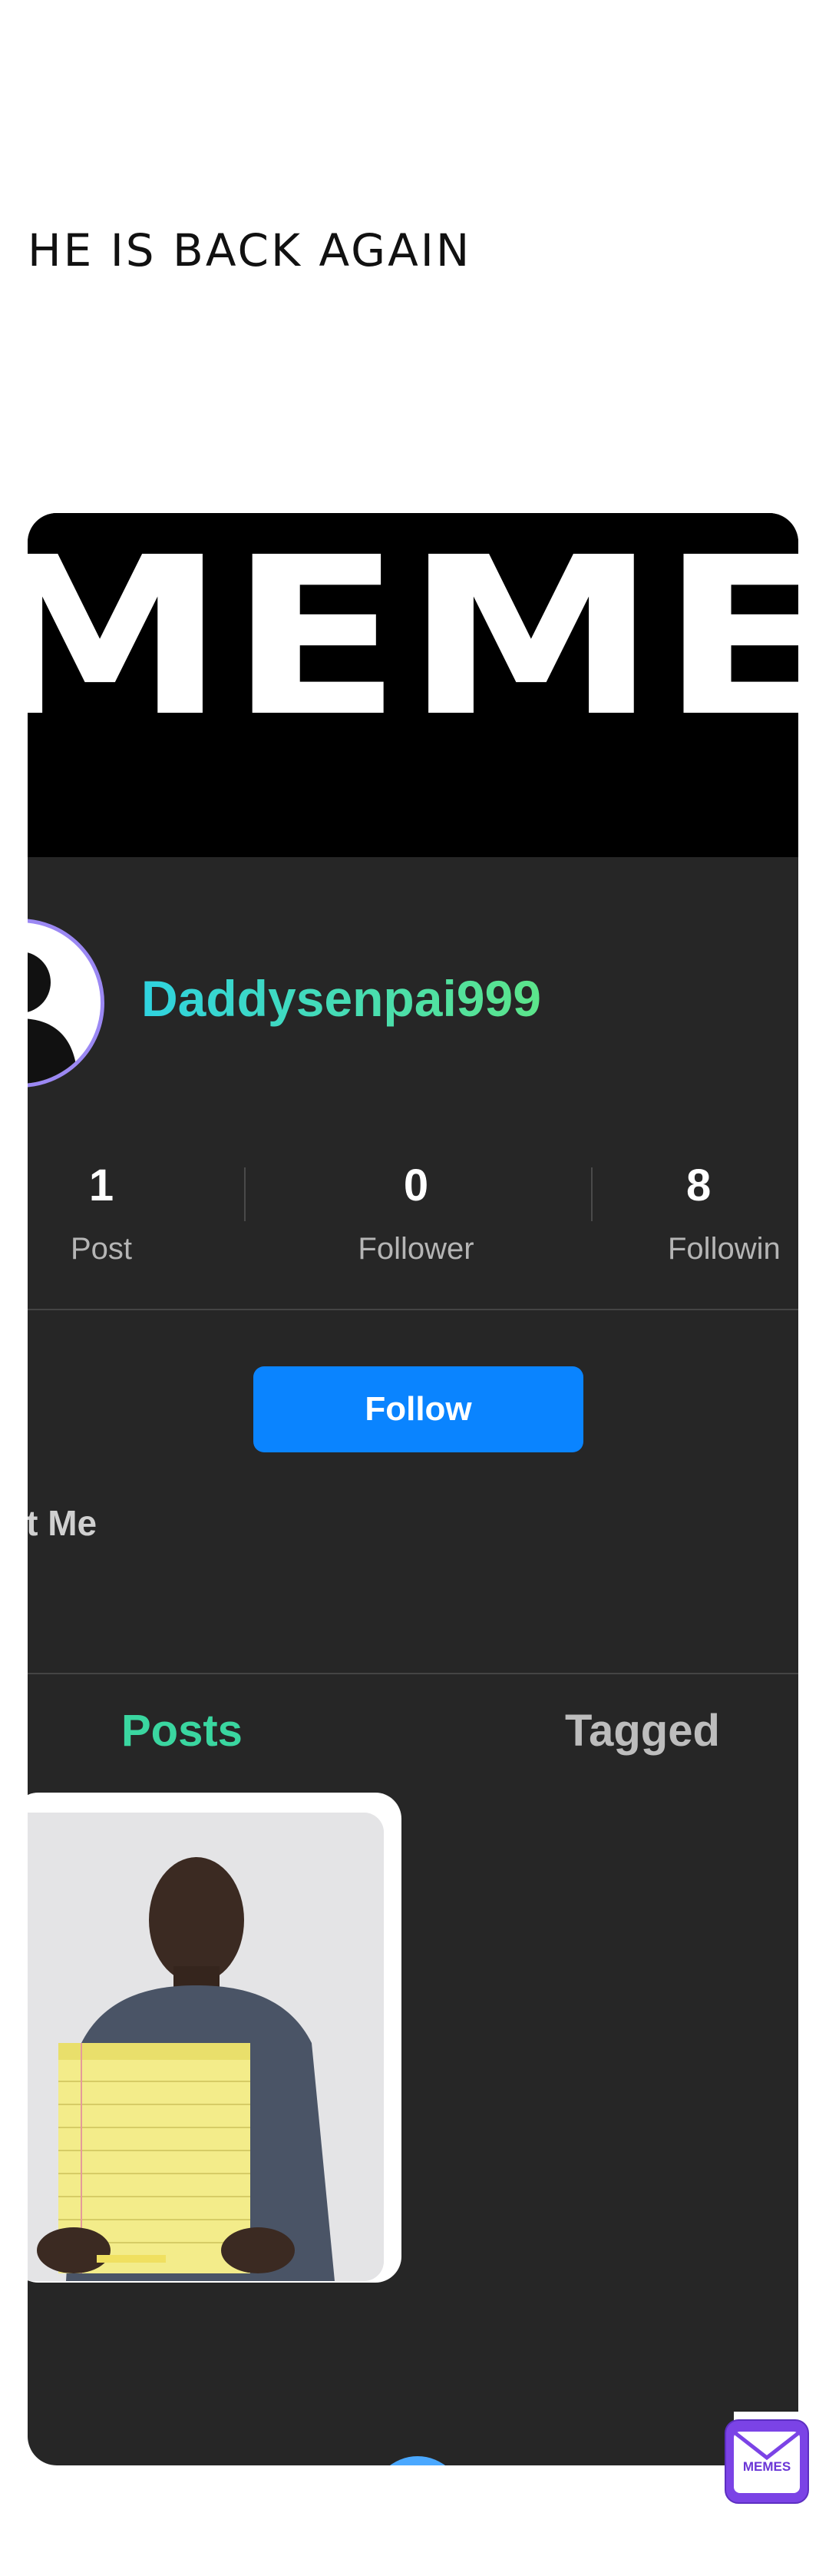 This screenshot has height=2576, width=829. What do you see at coordinates (642, 1731) in the screenshot?
I see `tab-tagged: Tagged` at bounding box center [642, 1731].